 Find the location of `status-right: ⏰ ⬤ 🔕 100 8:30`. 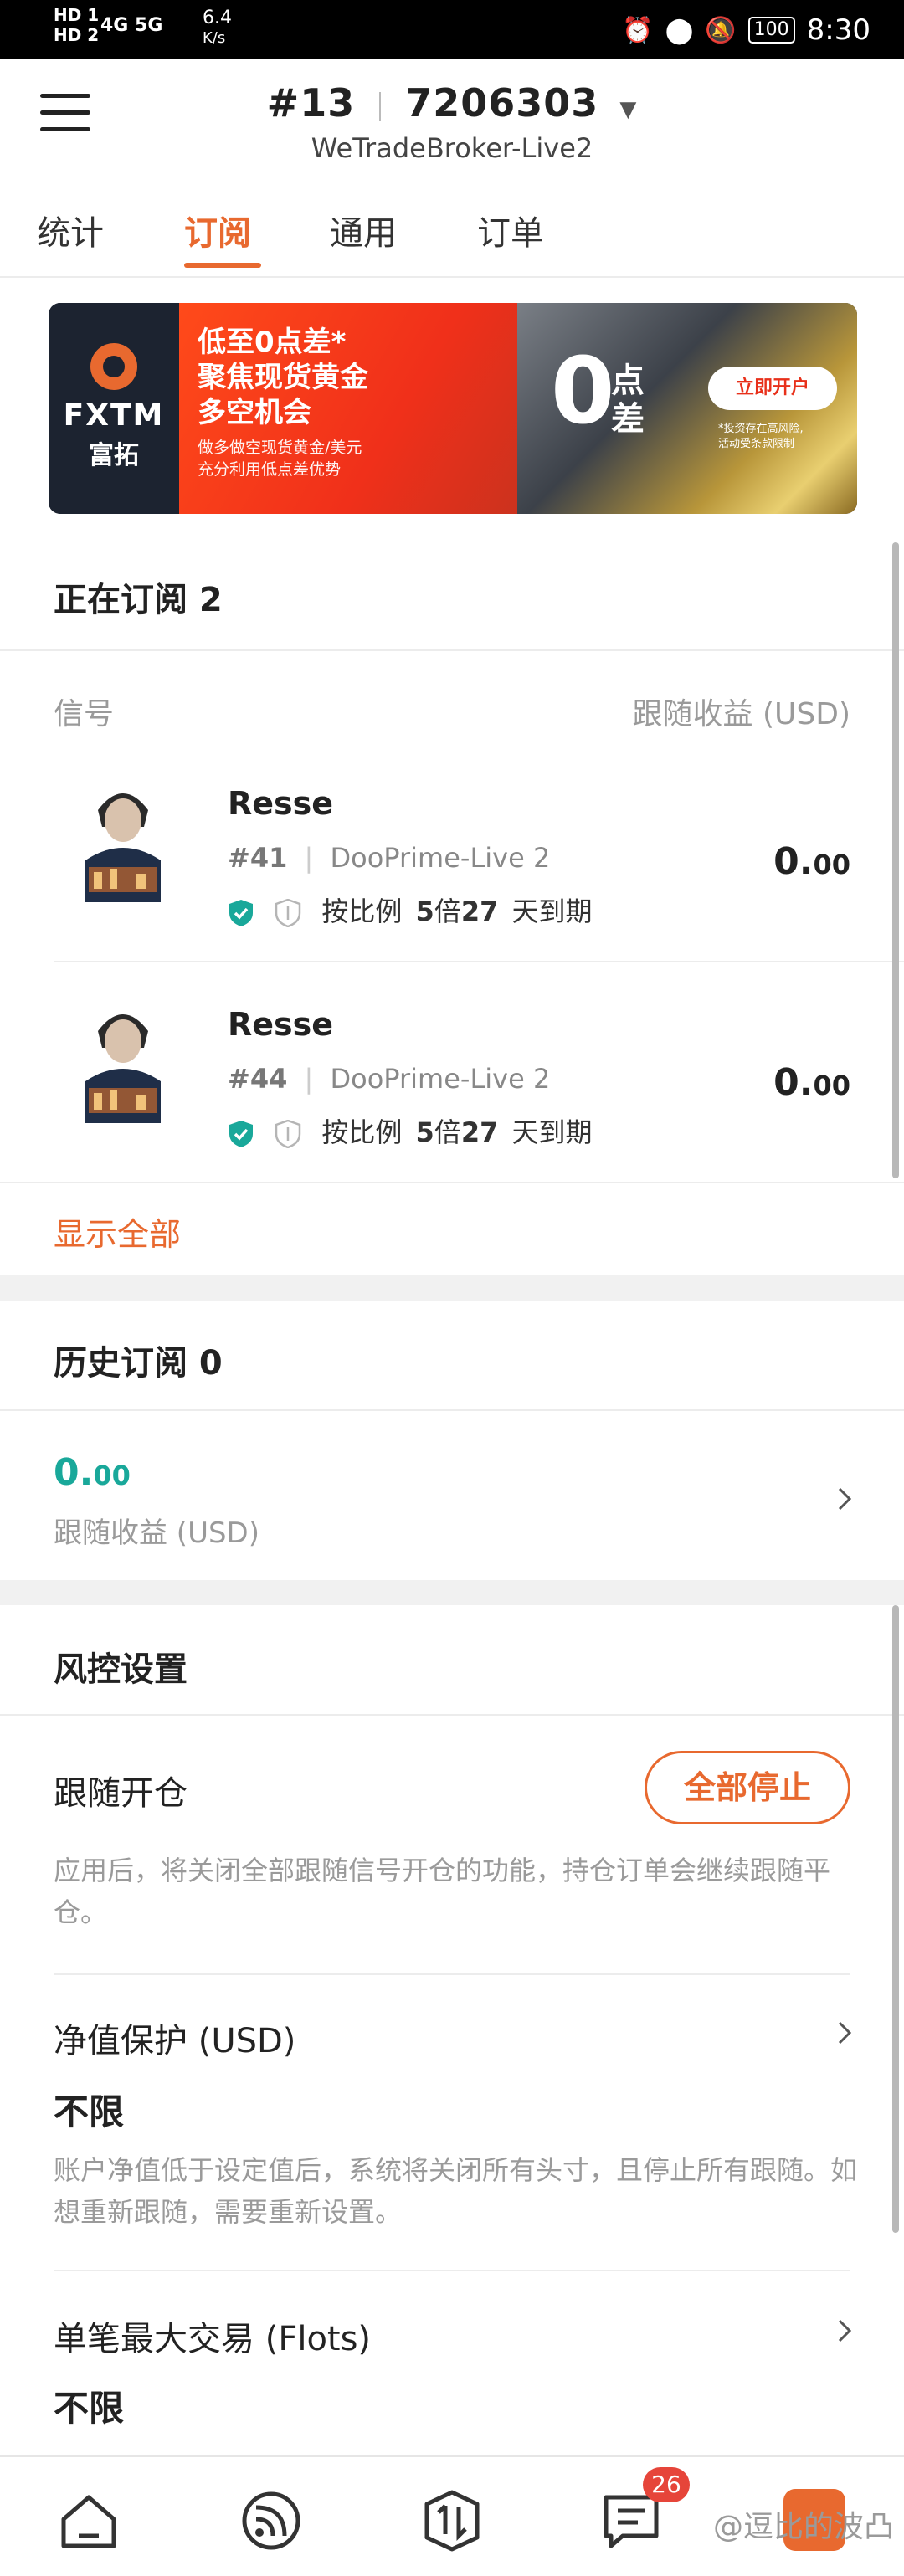

status-right: ⏰ ⬤ 🔕 100 8:30 is located at coordinates (746, 30).